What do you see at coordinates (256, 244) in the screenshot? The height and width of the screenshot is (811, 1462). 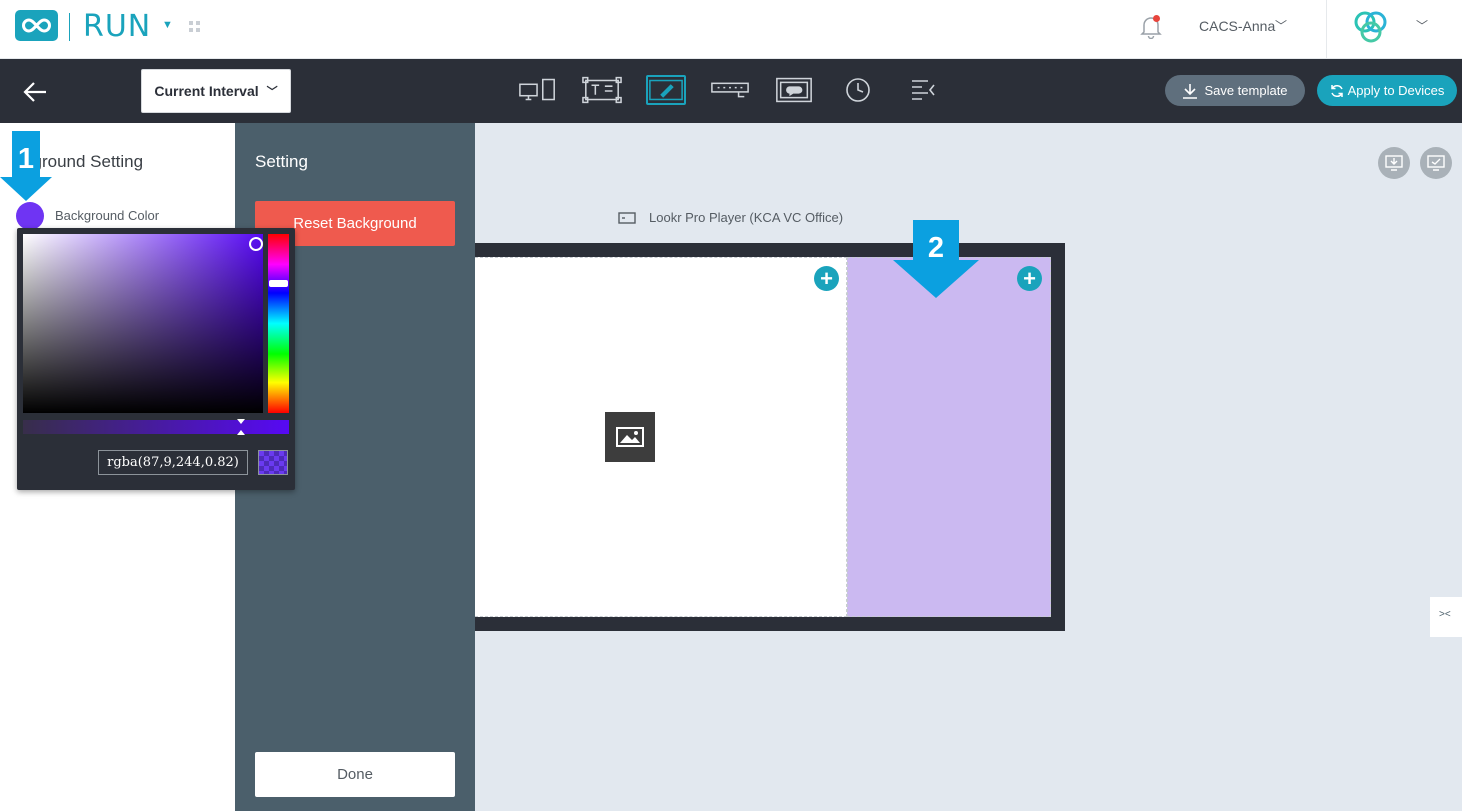 I see `saturation-handle` at bounding box center [256, 244].